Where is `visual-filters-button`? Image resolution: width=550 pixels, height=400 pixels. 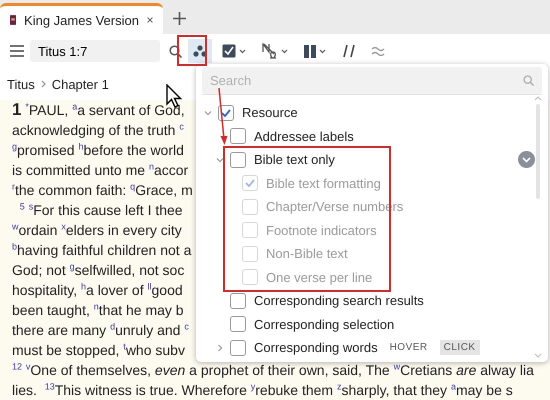 visual-filters-button is located at coordinates (200, 51).